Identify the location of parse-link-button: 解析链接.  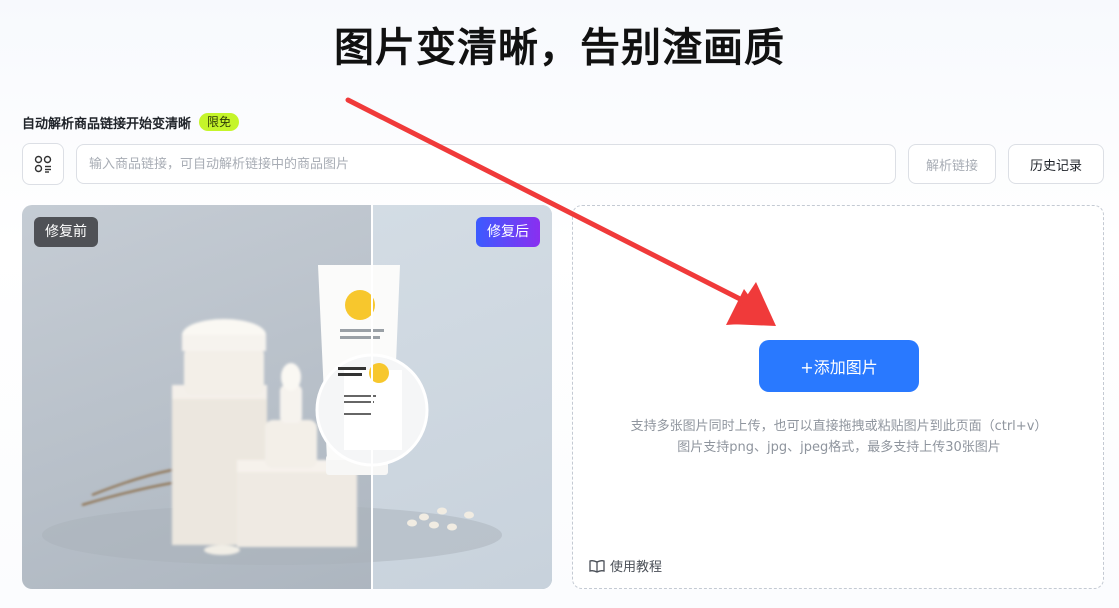
(952, 164).